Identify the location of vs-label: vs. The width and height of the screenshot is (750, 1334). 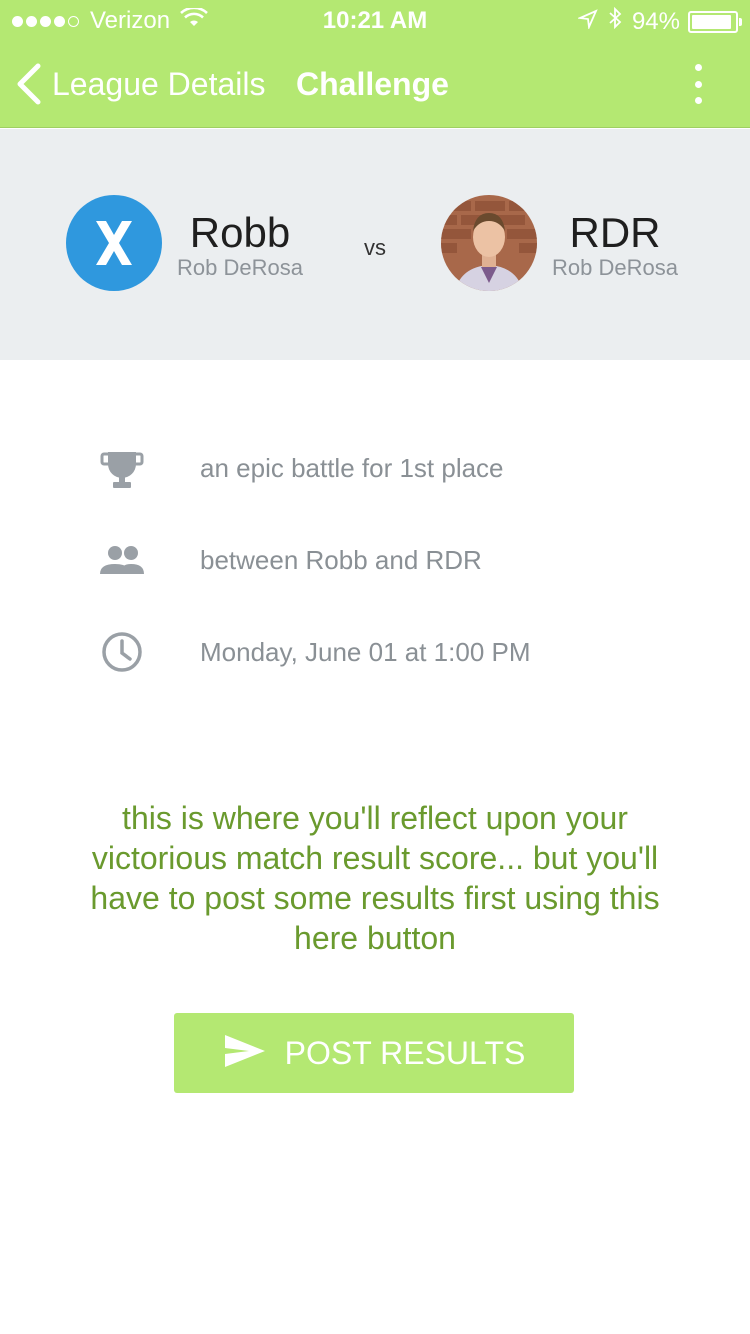
(375, 247).